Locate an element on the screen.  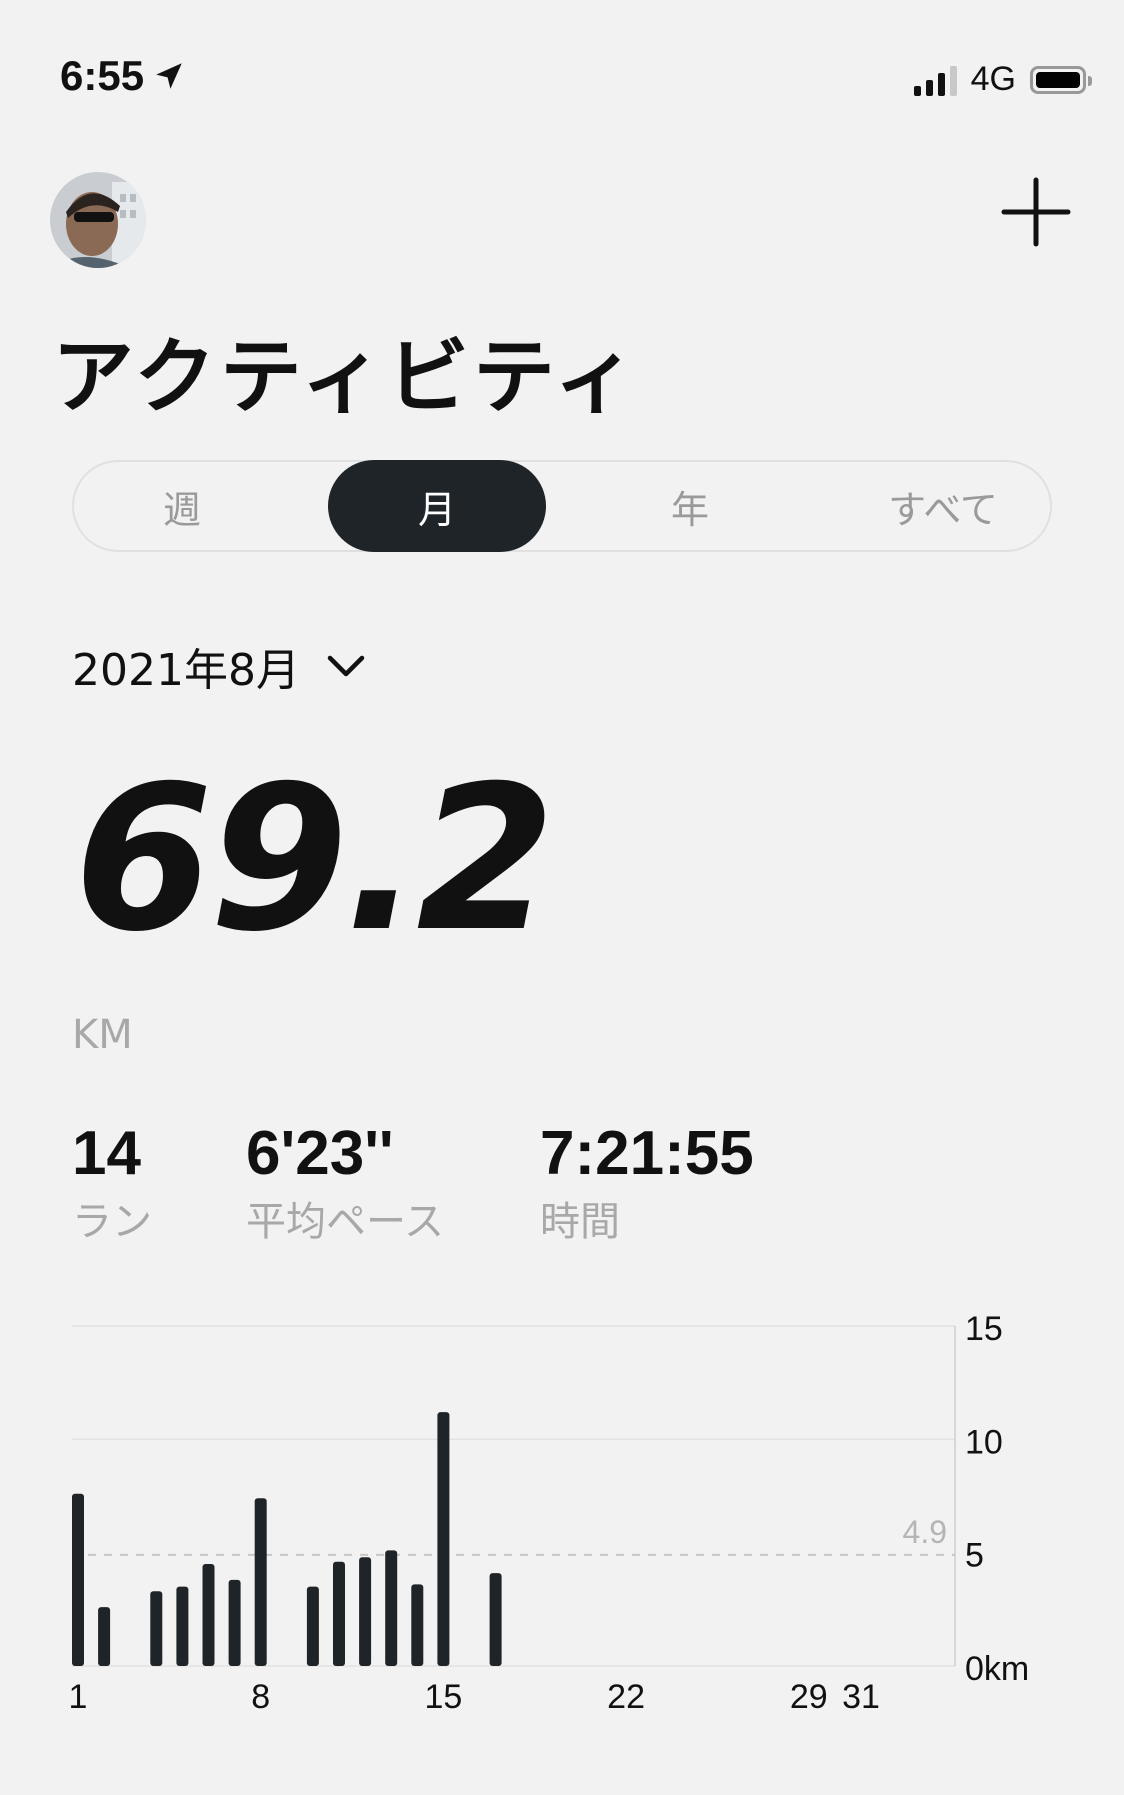
x-tick-label: 29 is located at coordinates (809, 1697).